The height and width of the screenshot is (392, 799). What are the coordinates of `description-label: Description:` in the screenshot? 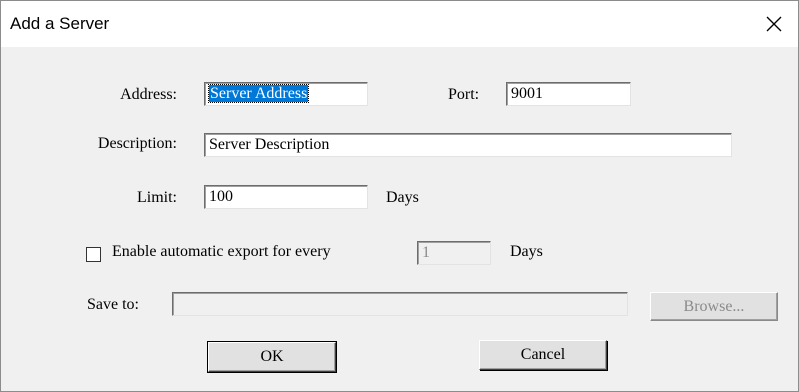 It's located at (137, 143).